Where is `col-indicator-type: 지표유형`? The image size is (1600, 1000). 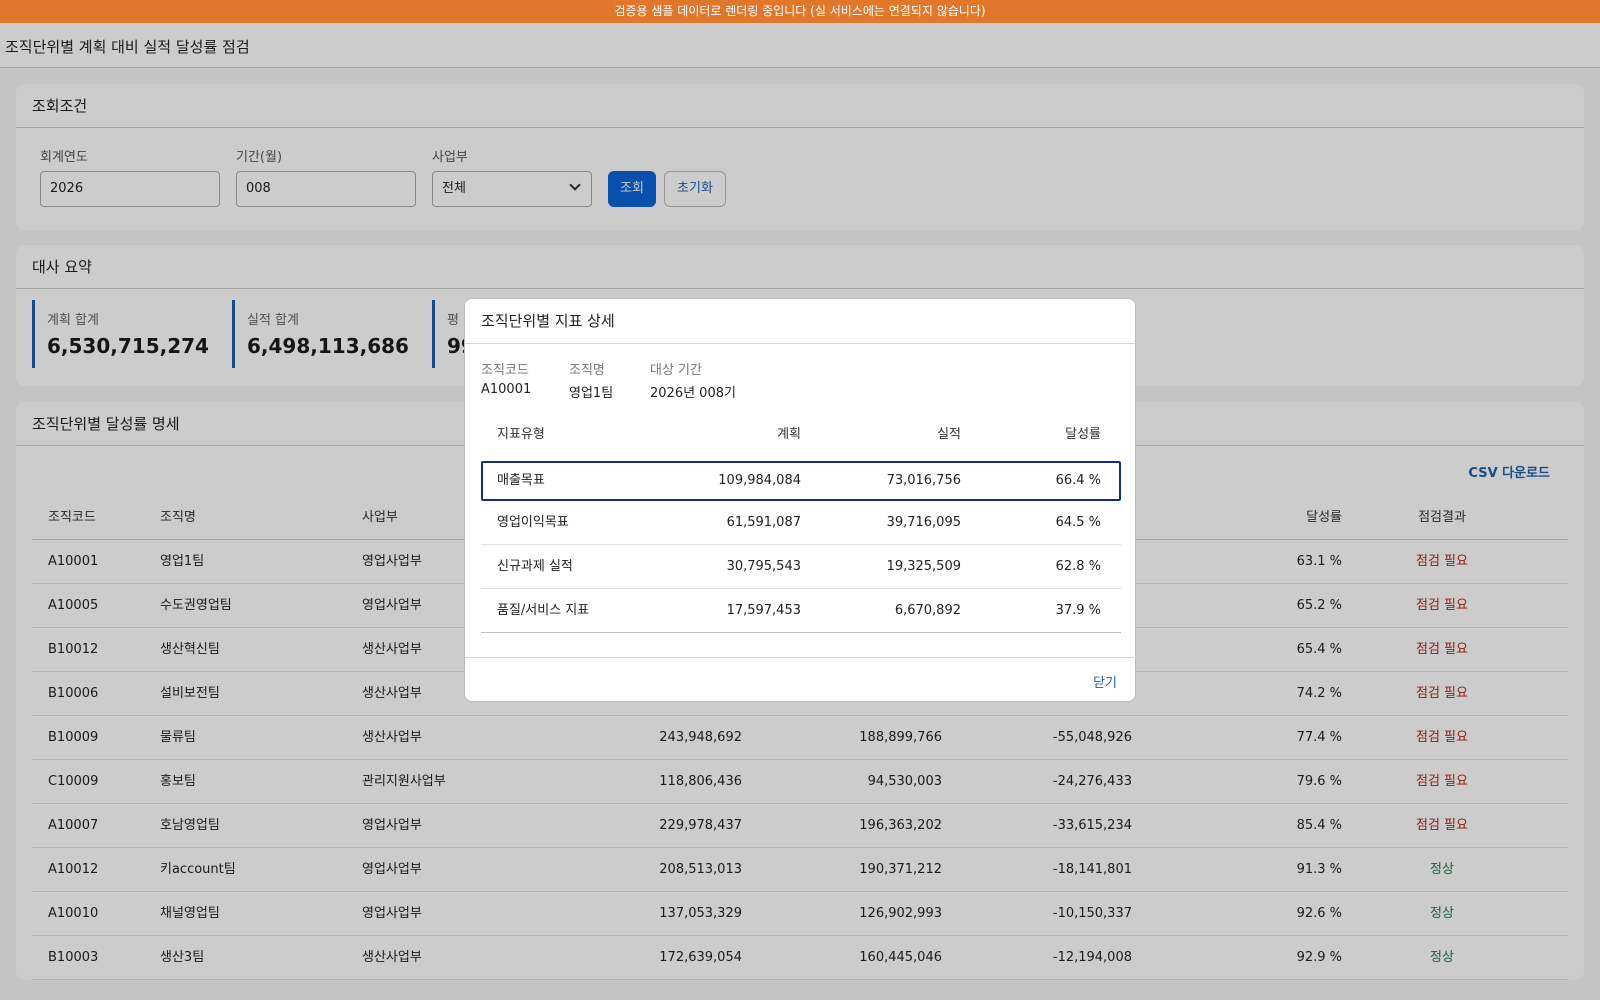 col-indicator-type: 지표유형 is located at coordinates (521, 434).